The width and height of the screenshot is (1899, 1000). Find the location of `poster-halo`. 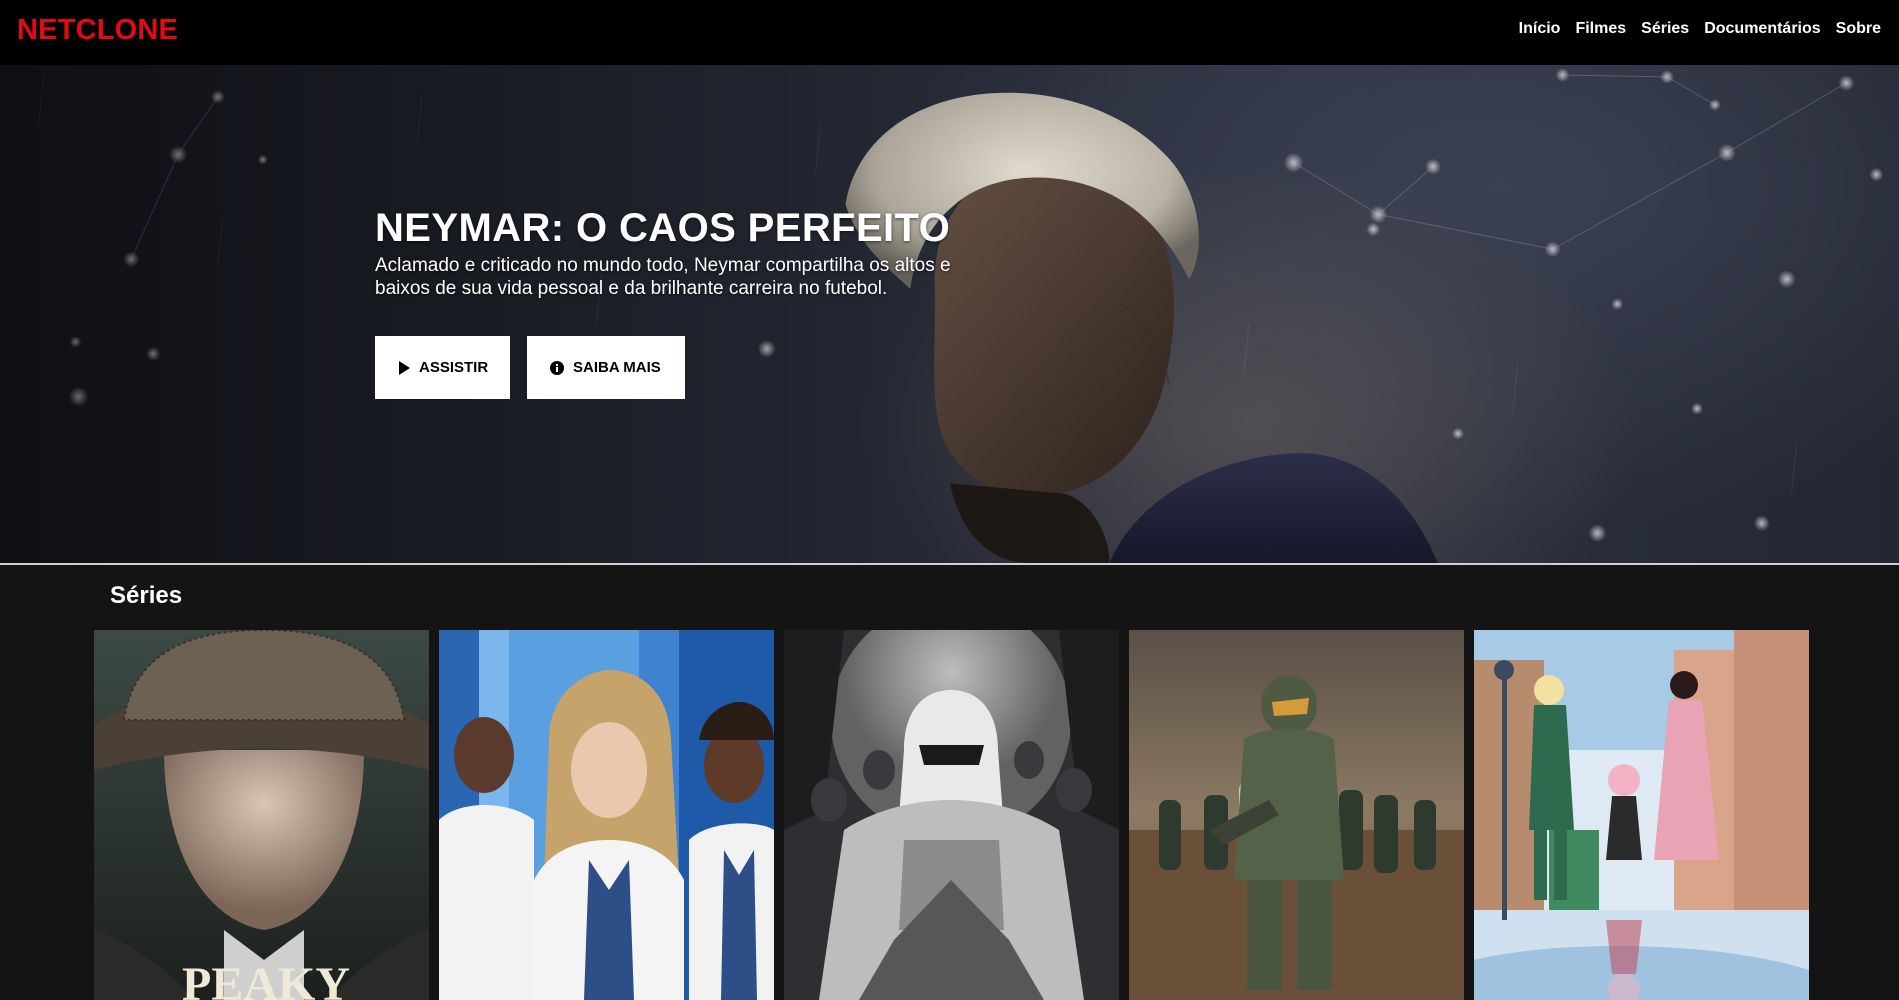

poster-halo is located at coordinates (1296, 815).